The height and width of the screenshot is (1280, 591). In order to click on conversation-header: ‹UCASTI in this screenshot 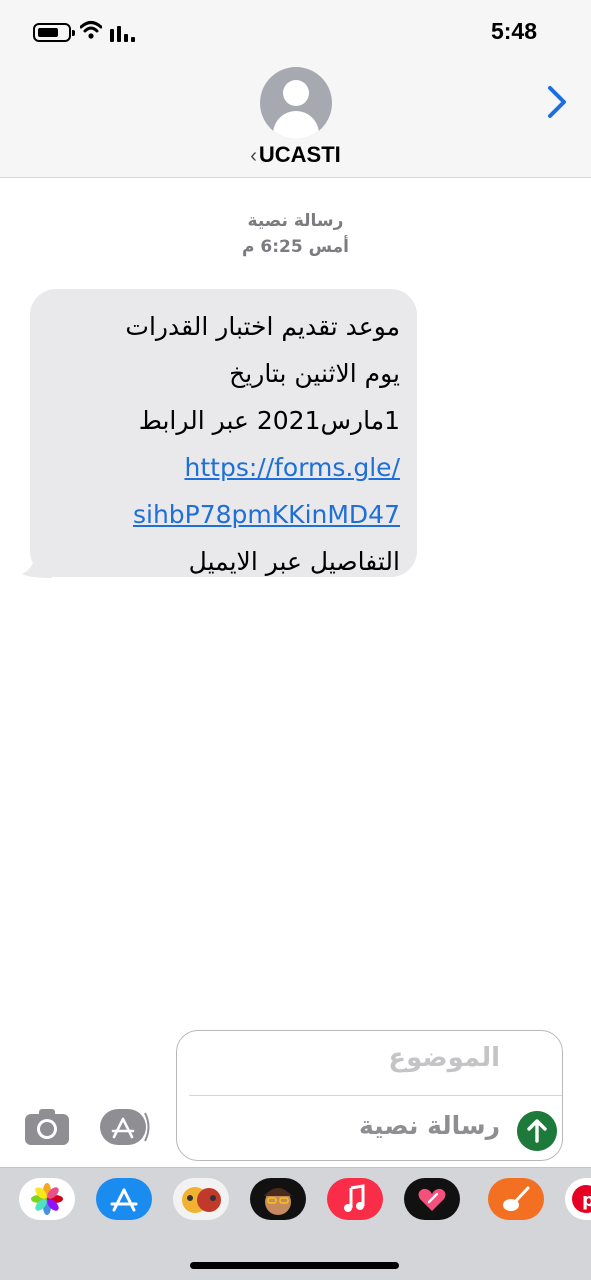, I will do `click(295, 120)`.